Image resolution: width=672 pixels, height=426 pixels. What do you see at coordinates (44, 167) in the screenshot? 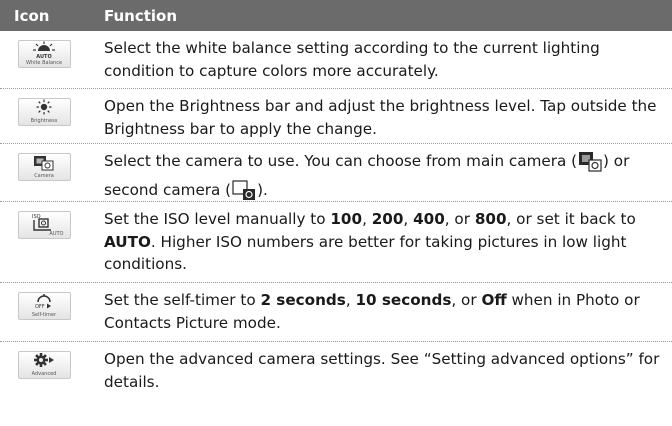
I see `camera-switch-icon: Camera` at bounding box center [44, 167].